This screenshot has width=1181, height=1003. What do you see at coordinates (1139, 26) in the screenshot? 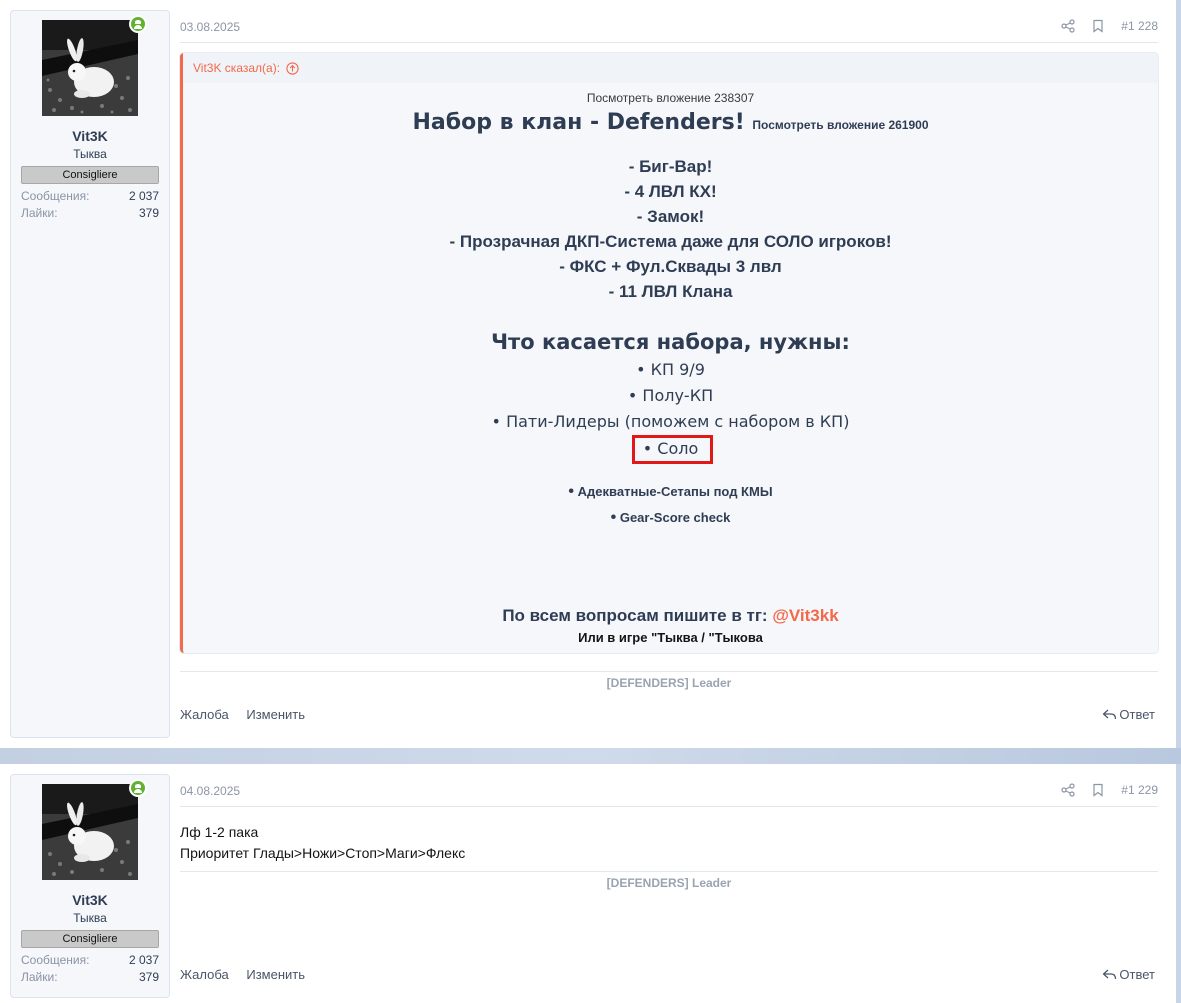
I see `post-number: #1 228` at bounding box center [1139, 26].